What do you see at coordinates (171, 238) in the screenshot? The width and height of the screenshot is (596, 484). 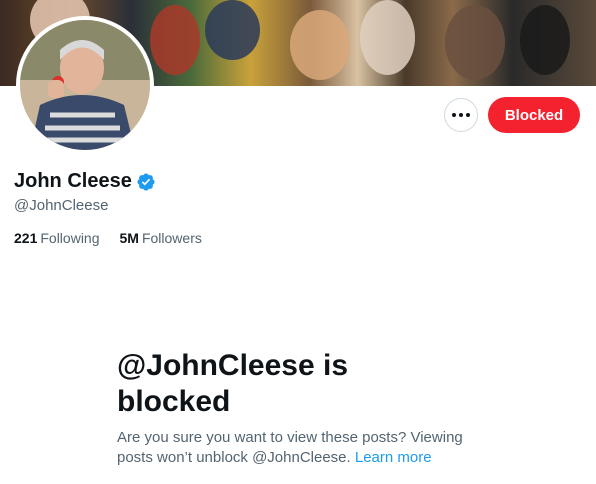 I see `followers-label: Followers` at bounding box center [171, 238].